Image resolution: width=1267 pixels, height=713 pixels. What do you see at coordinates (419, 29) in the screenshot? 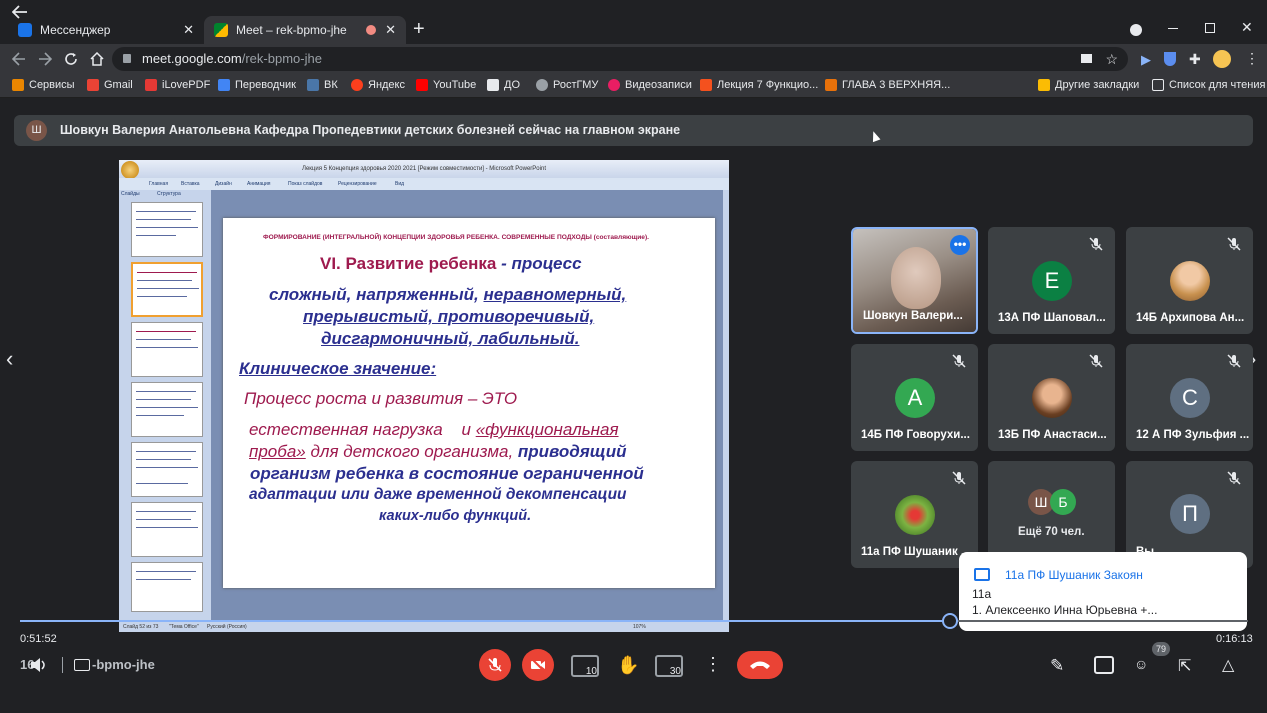
I see `new-tab-button: +` at bounding box center [419, 29].